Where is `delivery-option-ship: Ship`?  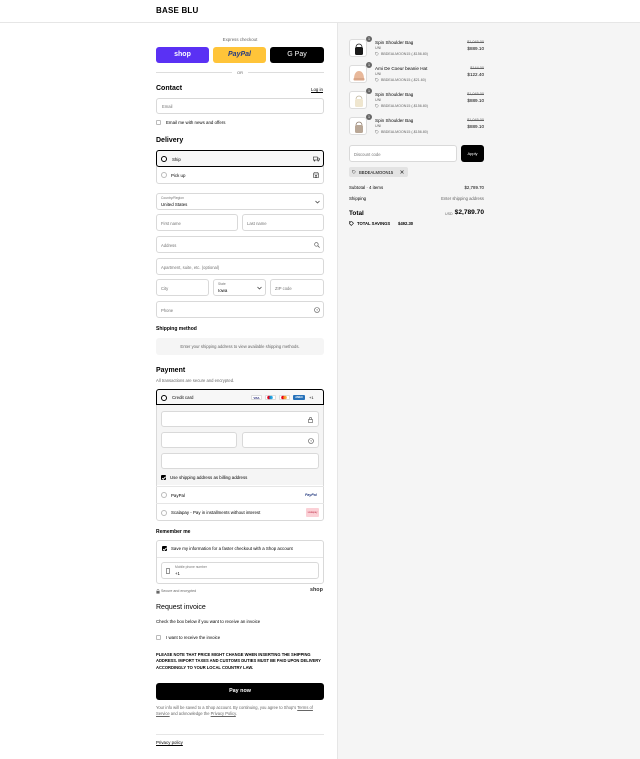
delivery-option-ship: Ship is located at coordinates (240, 158).